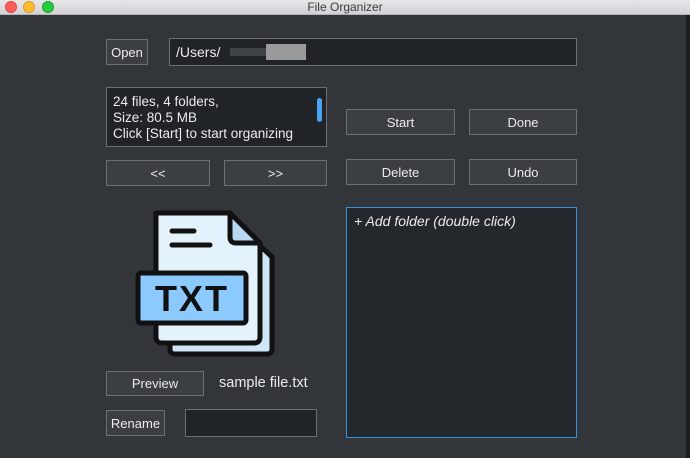 This screenshot has width=690, height=458. Describe the element at coordinates (135, 423) in the screenshot. I see `rename-button: Rename` at that location.